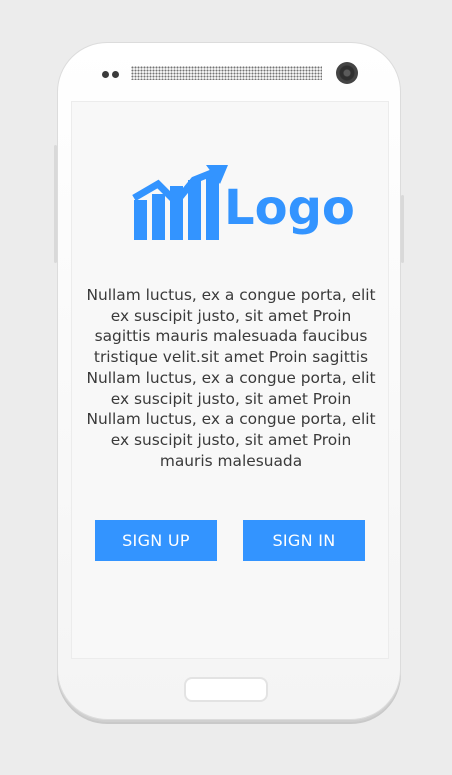 The height and width of the screenshot is (775, 452). What do you see at coordinates (304, 540) in the screenshot?
I see `sign-in-button: SIGN IN` at bounding box center [304, 540].